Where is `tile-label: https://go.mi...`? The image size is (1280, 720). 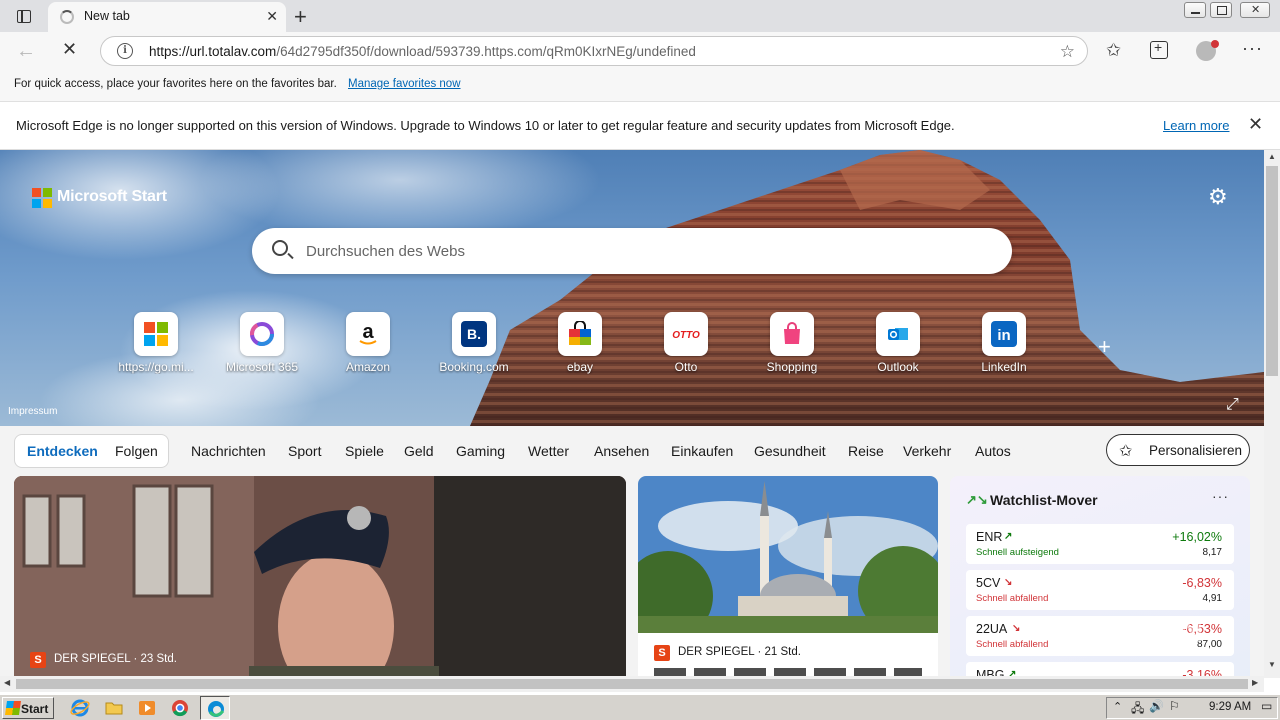
tile-label: https://go.mi... is located at coordinates (156, 367).